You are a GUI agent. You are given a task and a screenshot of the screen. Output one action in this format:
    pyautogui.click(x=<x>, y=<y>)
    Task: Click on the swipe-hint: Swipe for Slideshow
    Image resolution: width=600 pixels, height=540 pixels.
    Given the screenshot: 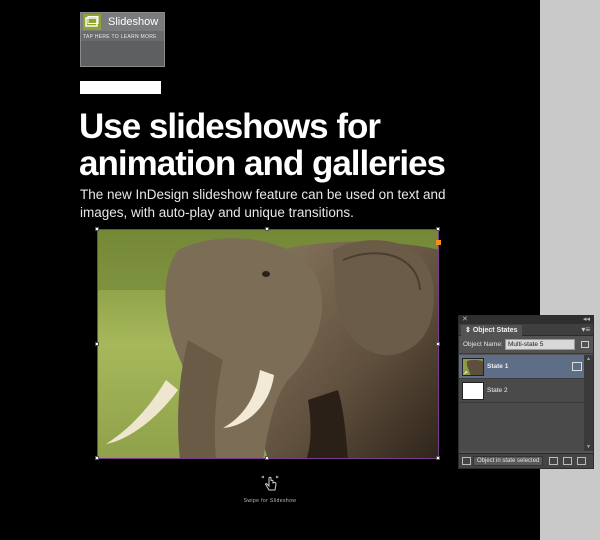 What is the action you would take?
    pyautogui.click(x=270, y=488)
    